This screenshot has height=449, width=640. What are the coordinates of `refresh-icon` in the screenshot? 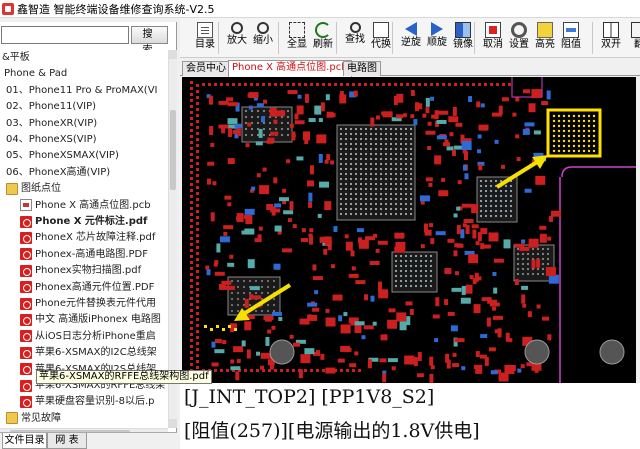 It's located at (323, 30).